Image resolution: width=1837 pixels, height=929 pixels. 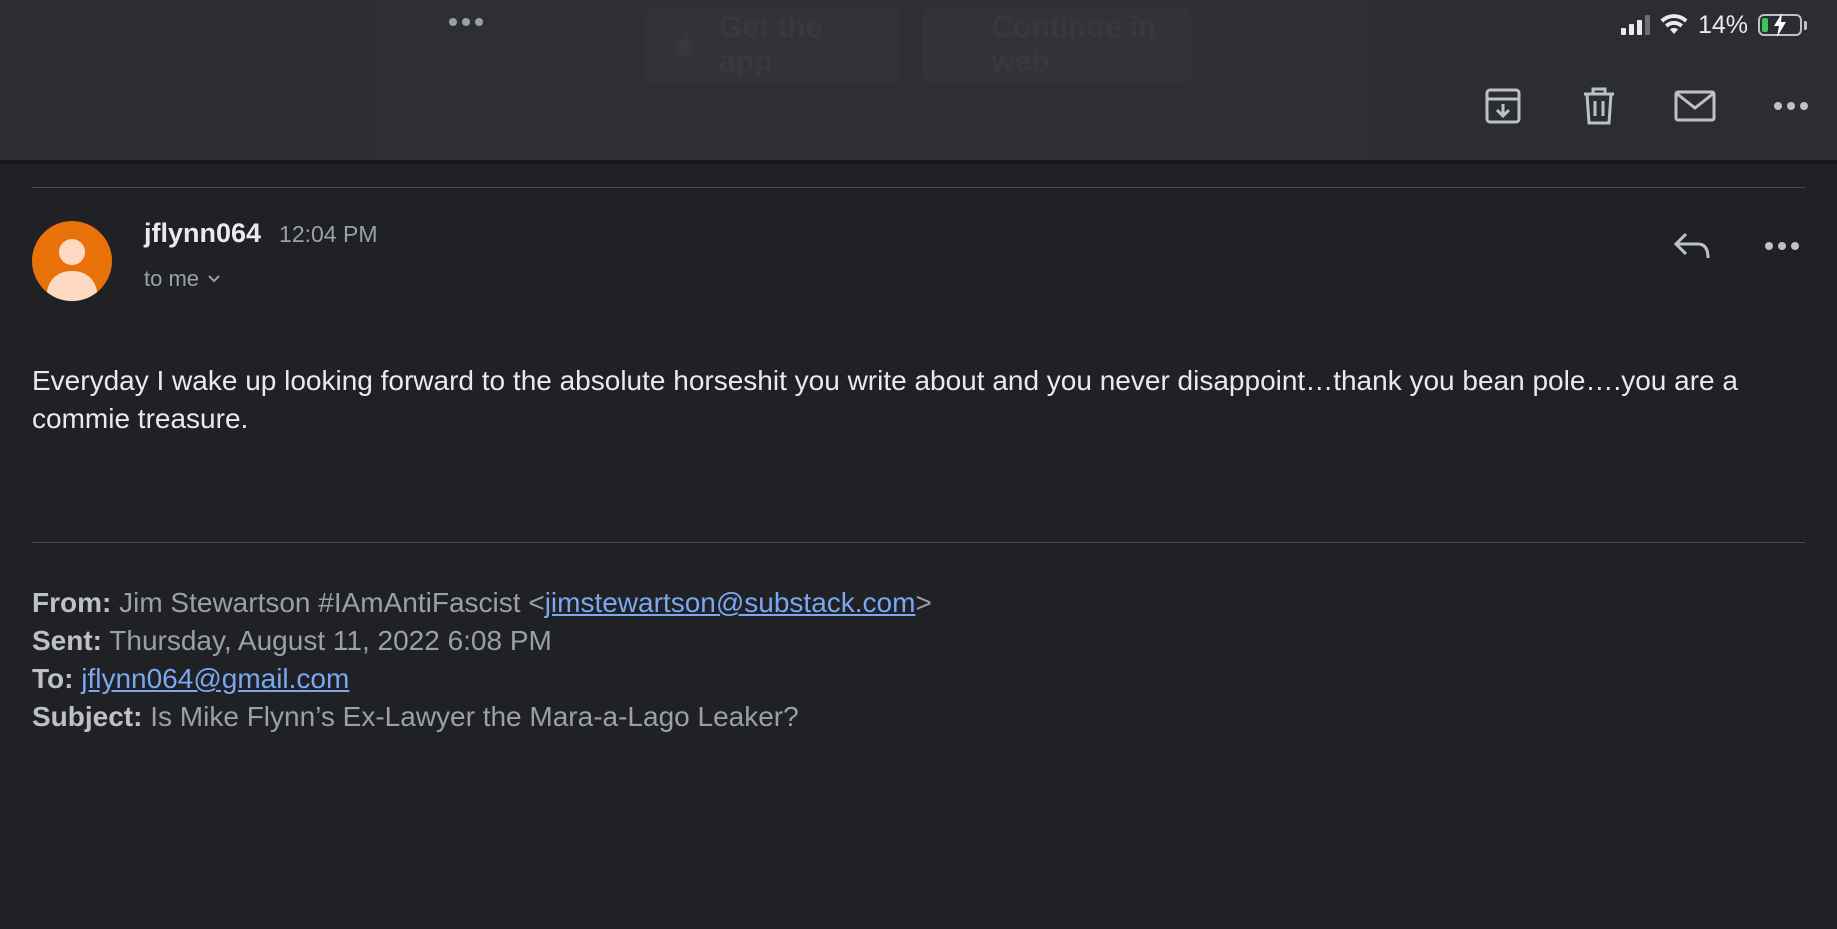 I want to click on subject-label: Subject:, so click(x=87, y=716).